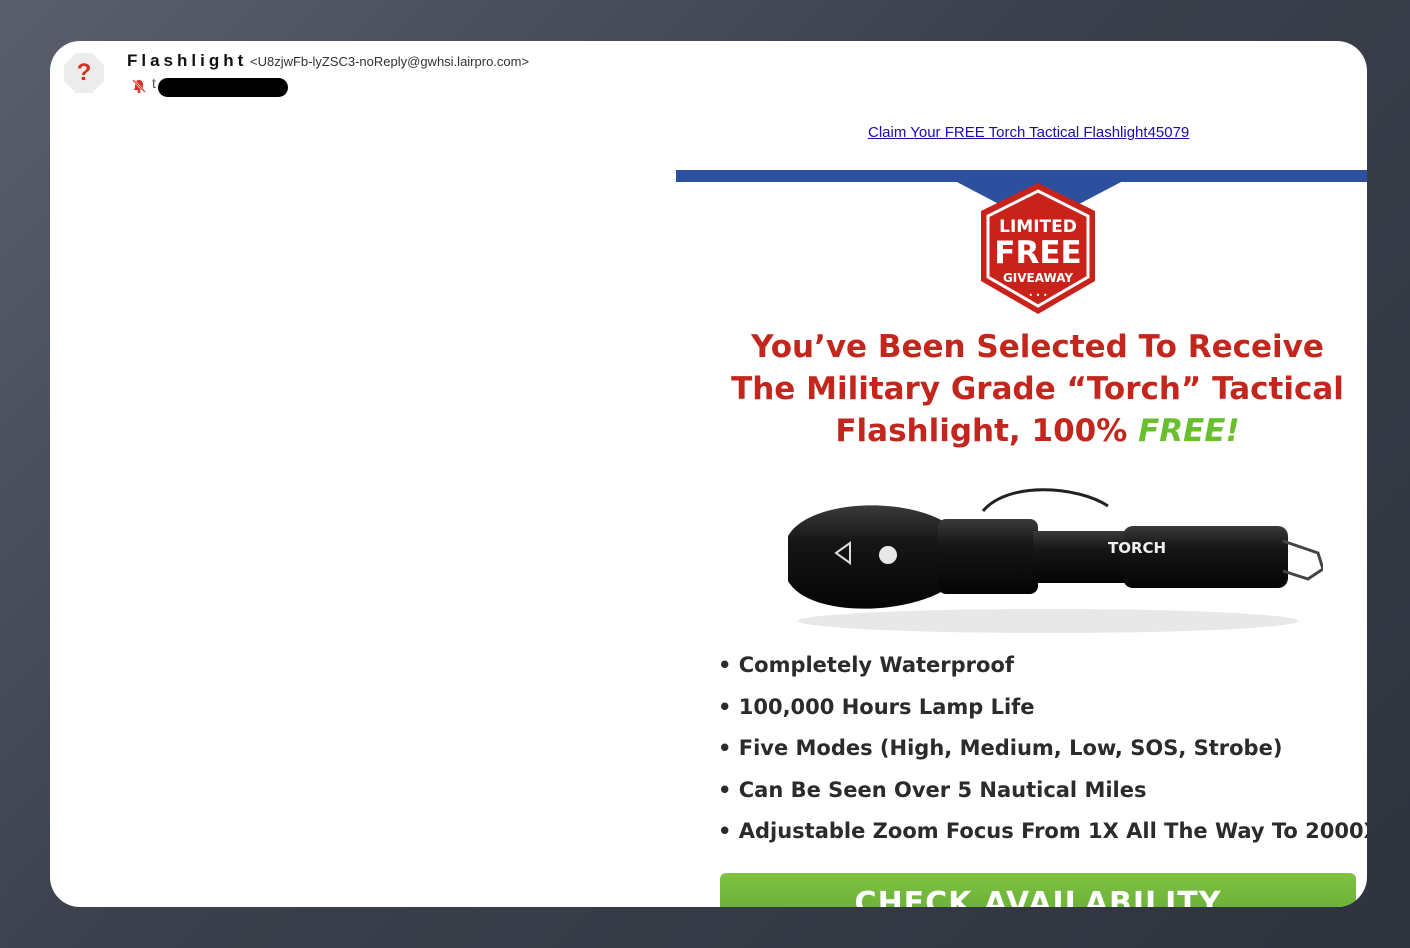 Image resolution: width=1410 pixels, height=948 pixels. What do you see at coordinates (1037, 347) in the screenshot?
I see `headline-line-1: You’ve Been Selected To Receive` at bounding box center [1037, 347].